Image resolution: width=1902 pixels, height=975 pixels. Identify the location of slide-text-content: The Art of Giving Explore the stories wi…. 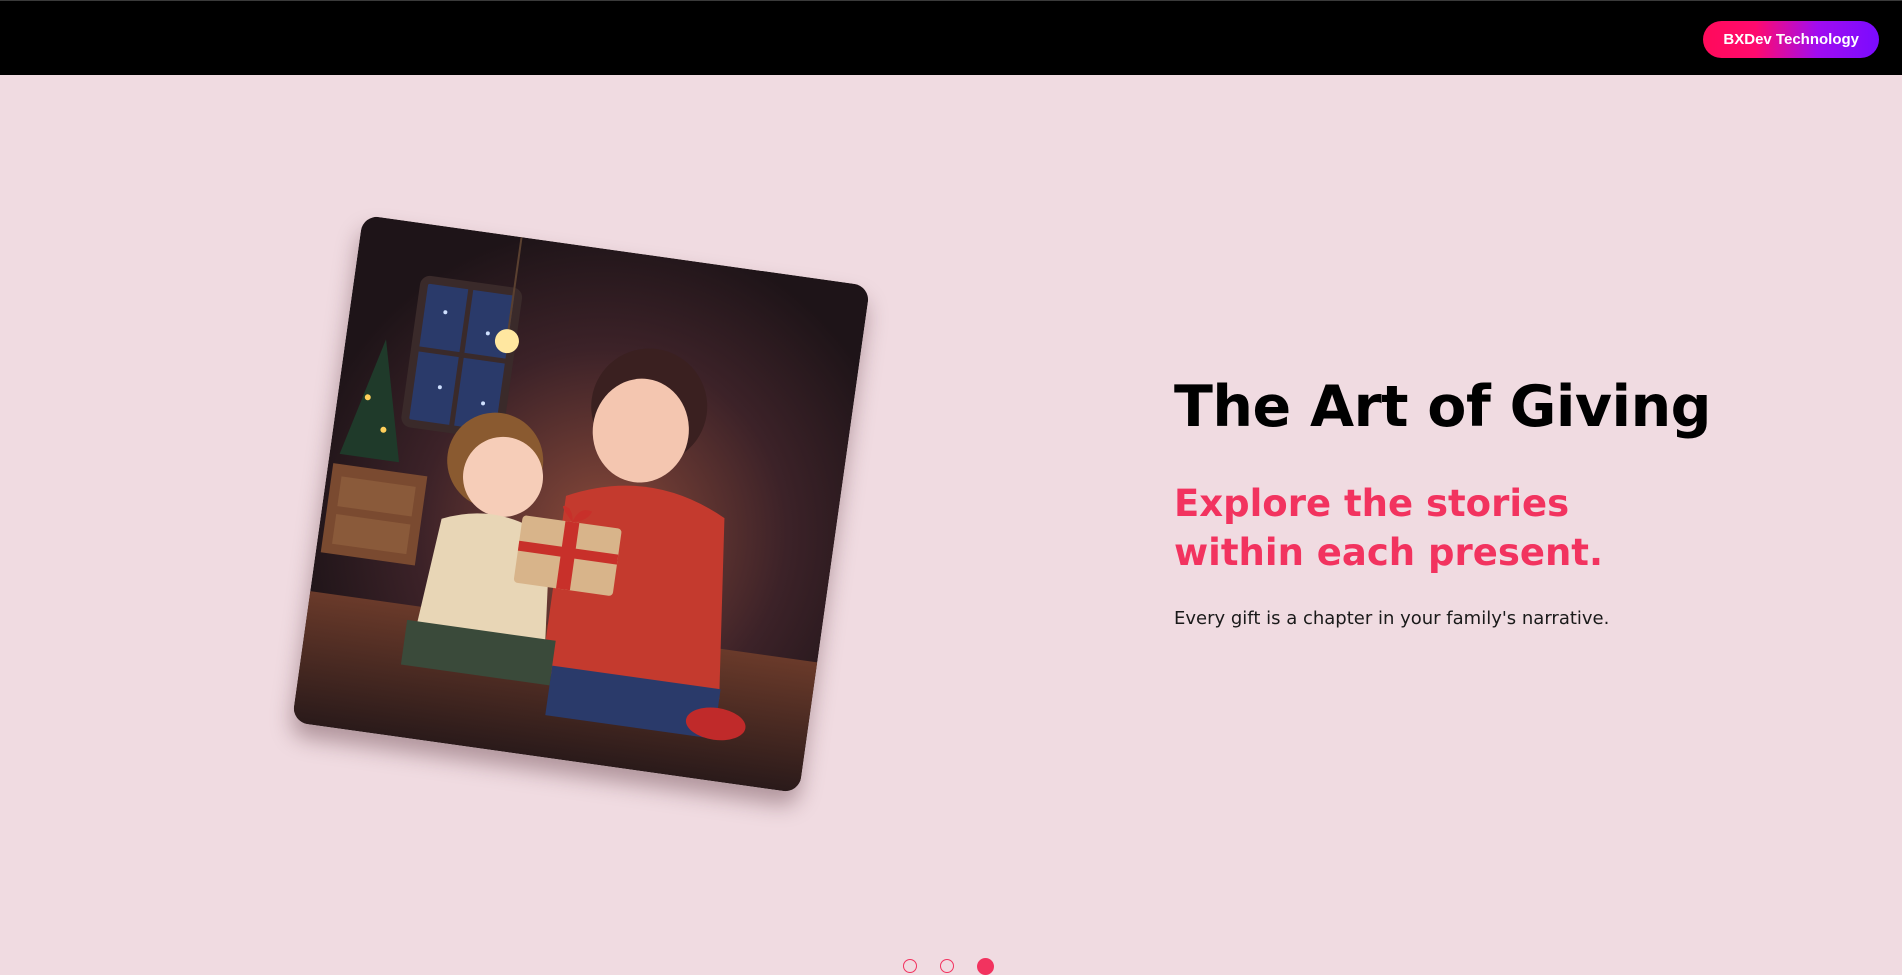
(1454, 502).